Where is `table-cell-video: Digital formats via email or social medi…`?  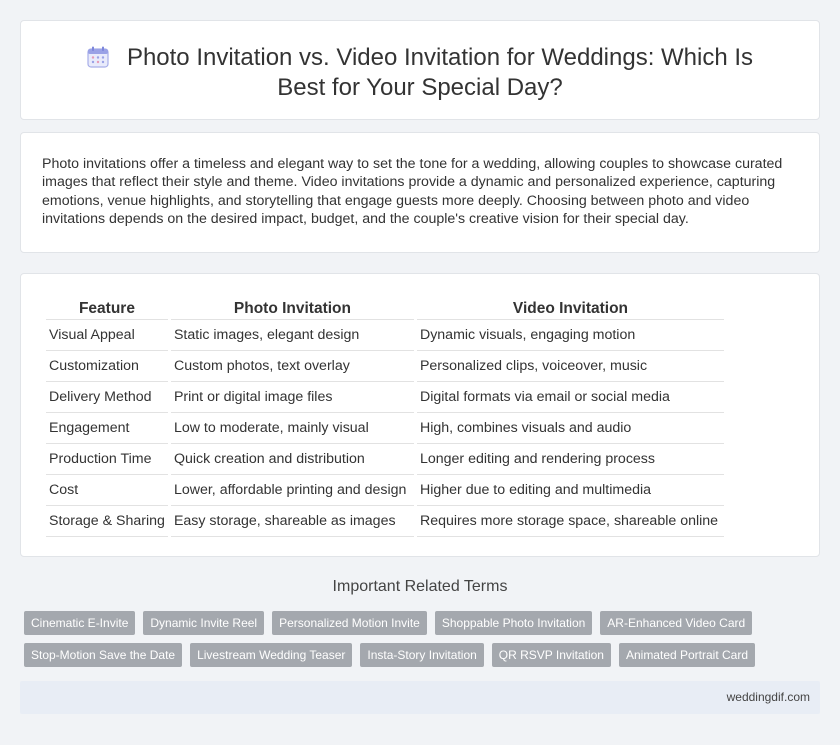 table-cell-video: Digital formats via email or social medi… is located at coordinates (570, 397).